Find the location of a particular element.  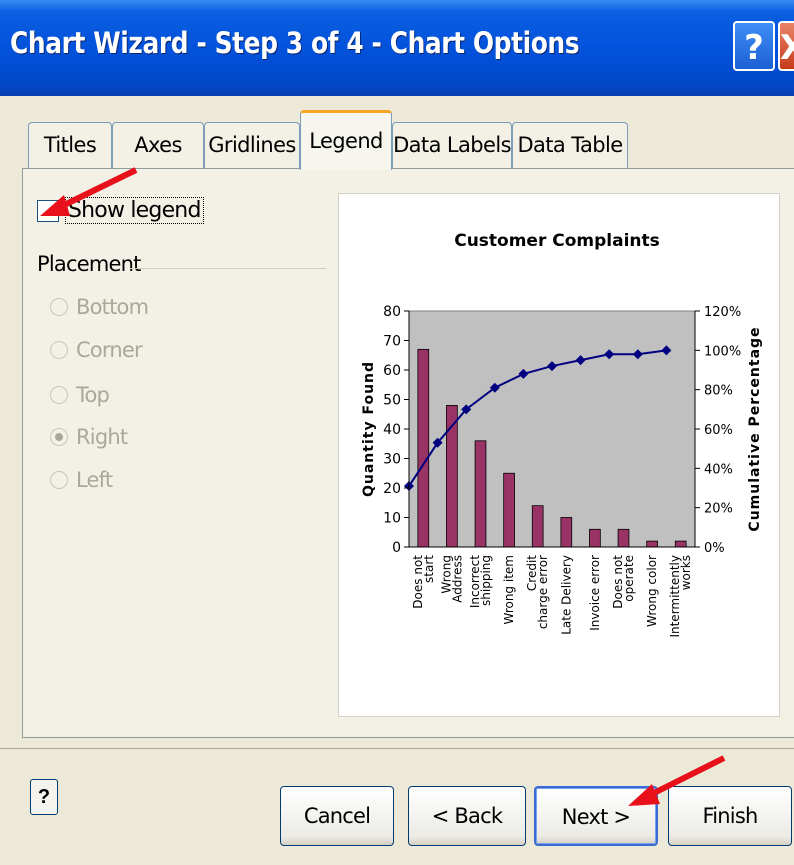

radio-left is located at coordinates (59, 480).